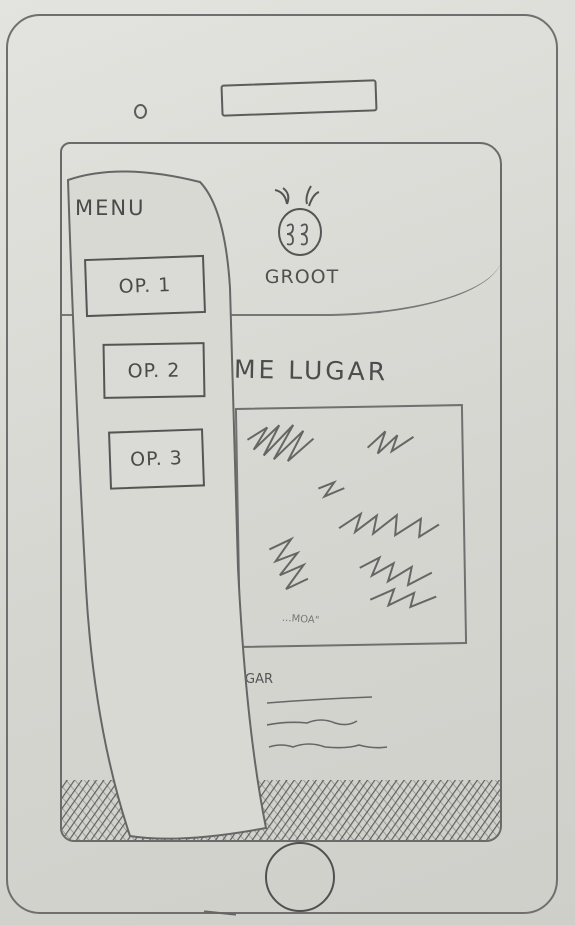 Image resolution: width=575 pixels, height=925 pixels. I want to click on app-logo: GROOT, so click(302, 239).